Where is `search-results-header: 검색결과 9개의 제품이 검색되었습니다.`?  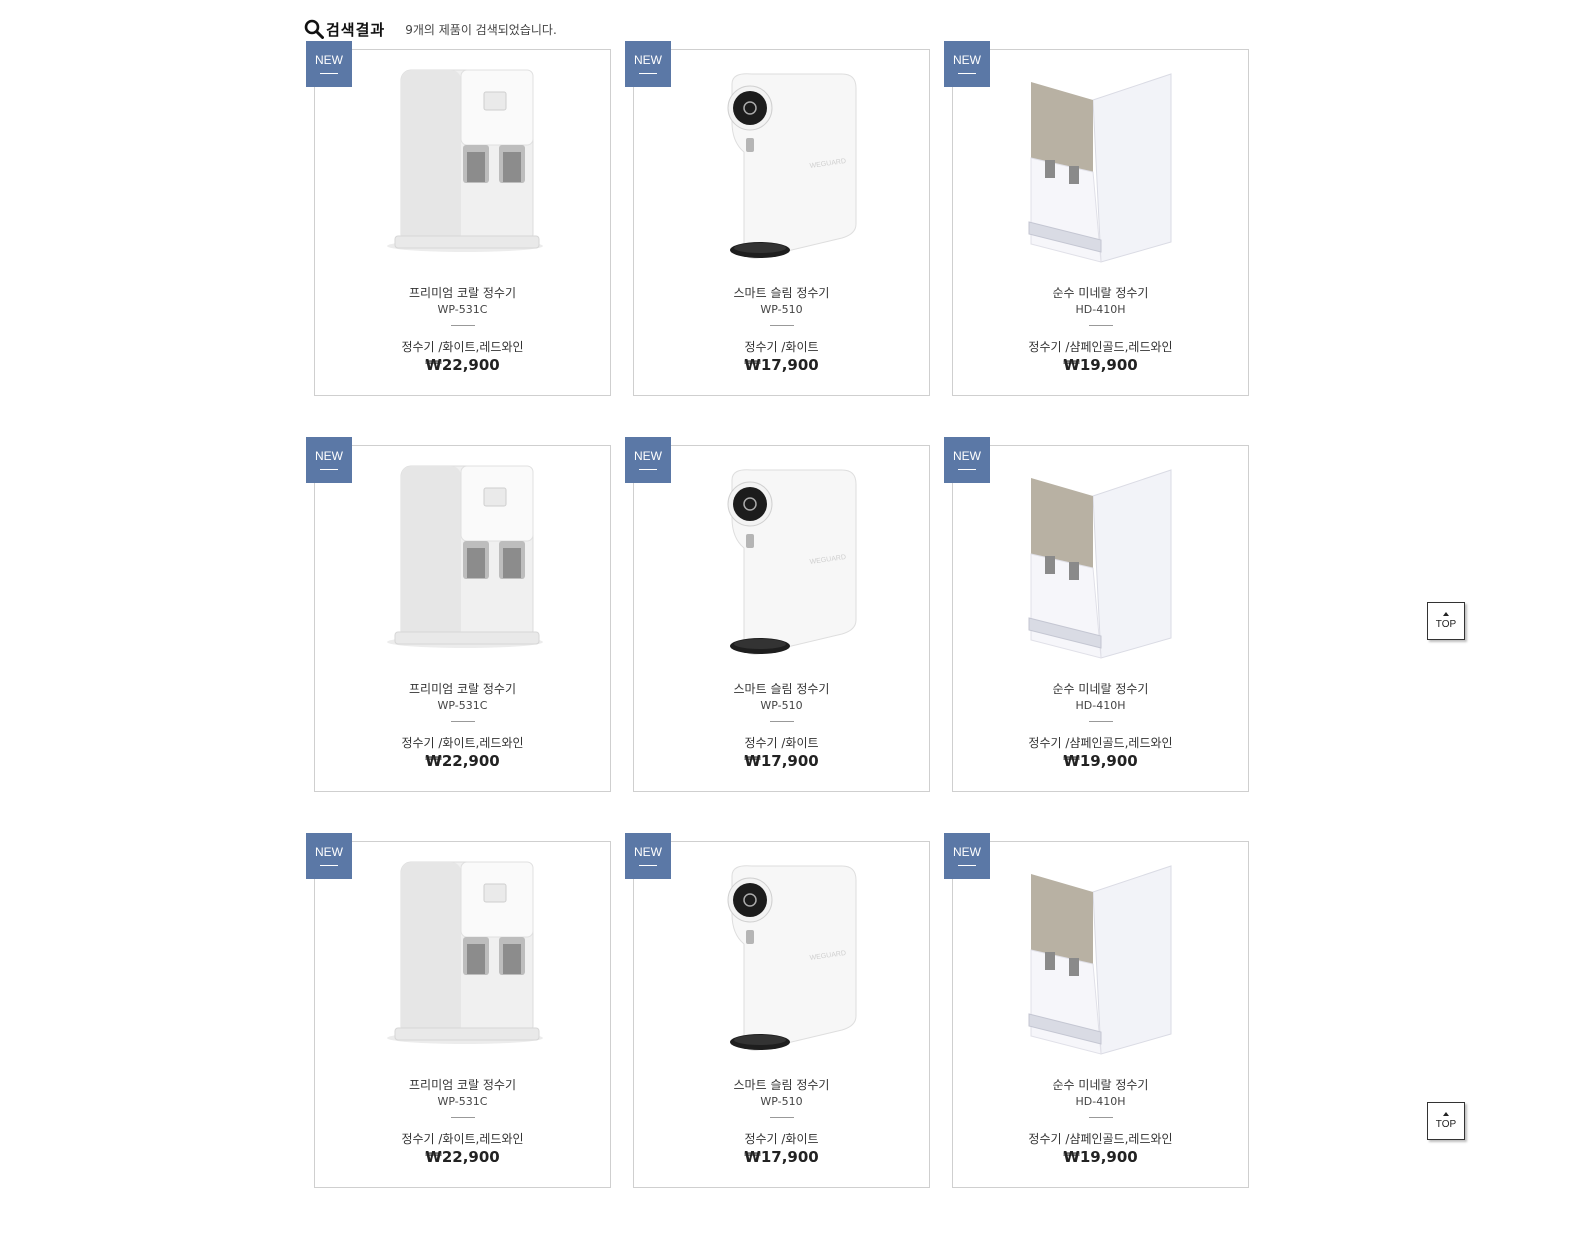 search-results-header: 검색결과 9개의 제품이 검색되었습니다. is located at coordinates (430, 29).